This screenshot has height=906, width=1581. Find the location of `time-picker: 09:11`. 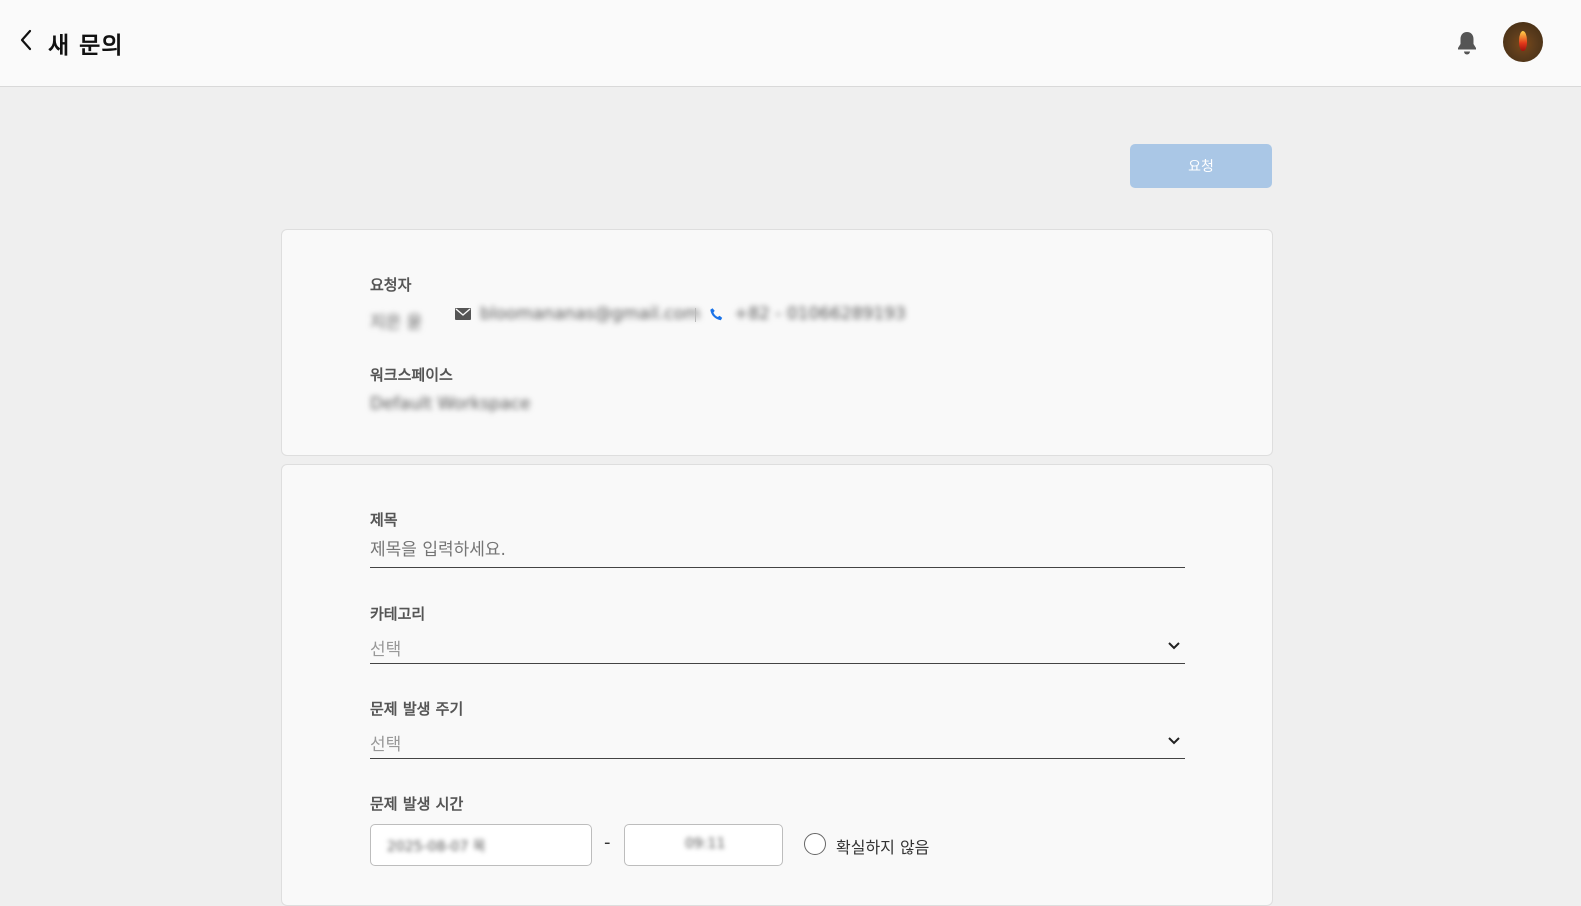

time-picker: 09:11 is located at coordinates (703, 845).